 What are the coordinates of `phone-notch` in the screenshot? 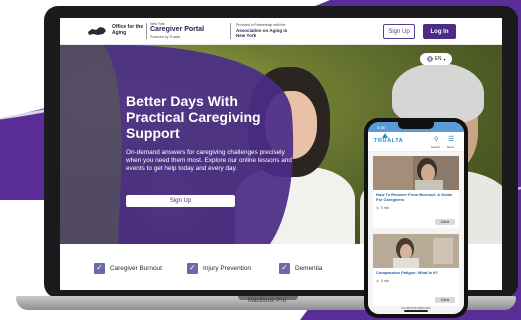 It's located at (416, 125).